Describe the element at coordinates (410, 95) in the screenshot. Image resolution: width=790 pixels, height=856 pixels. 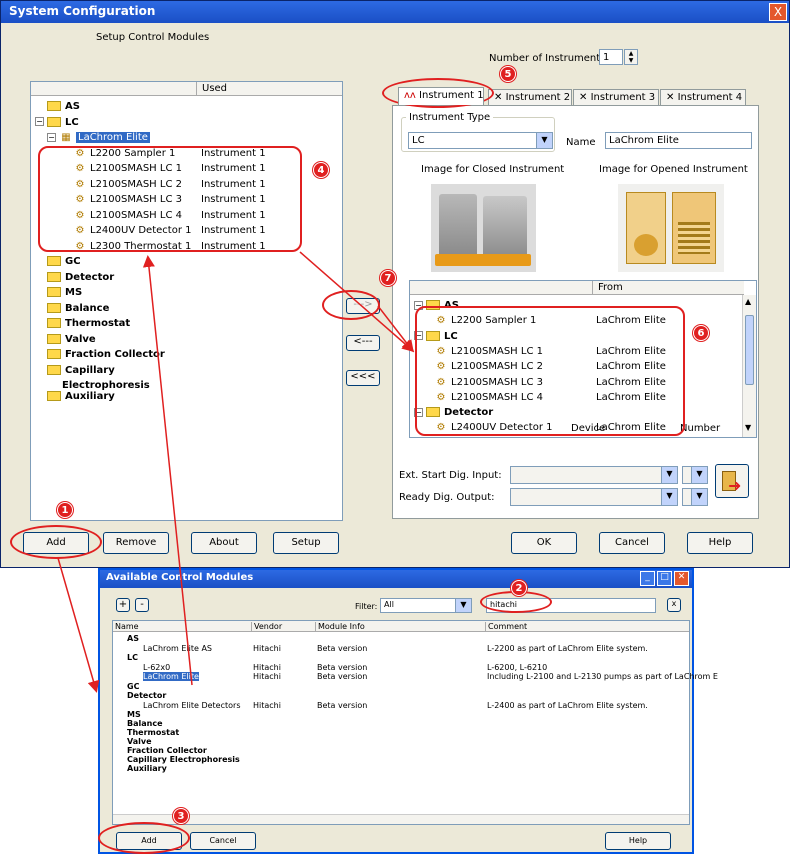
I see `uv-icon: ʌʌ` at that location.